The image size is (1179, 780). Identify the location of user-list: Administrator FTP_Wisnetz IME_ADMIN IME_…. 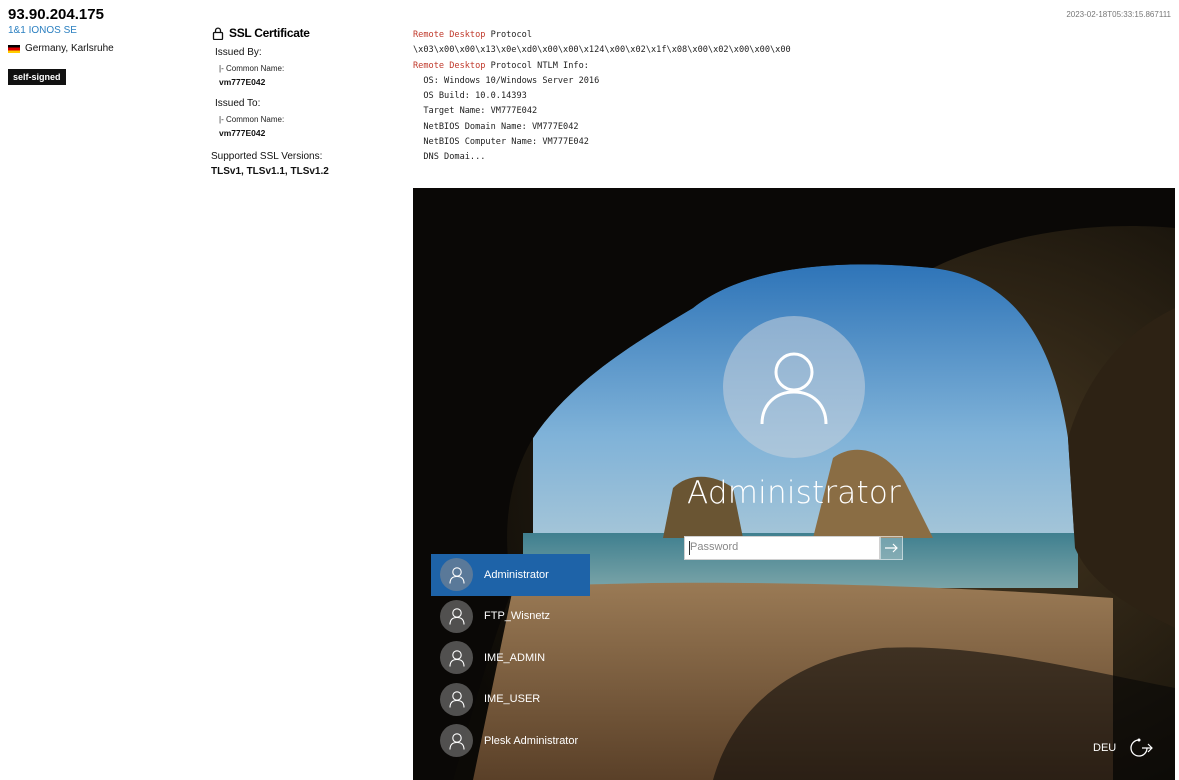
(510, 658).